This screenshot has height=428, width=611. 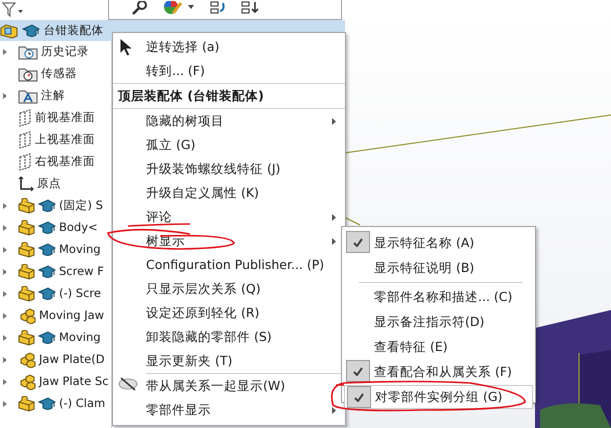 I want to click on menu-item: 带从属关系一起显示(W), so click(x=229, y=386).